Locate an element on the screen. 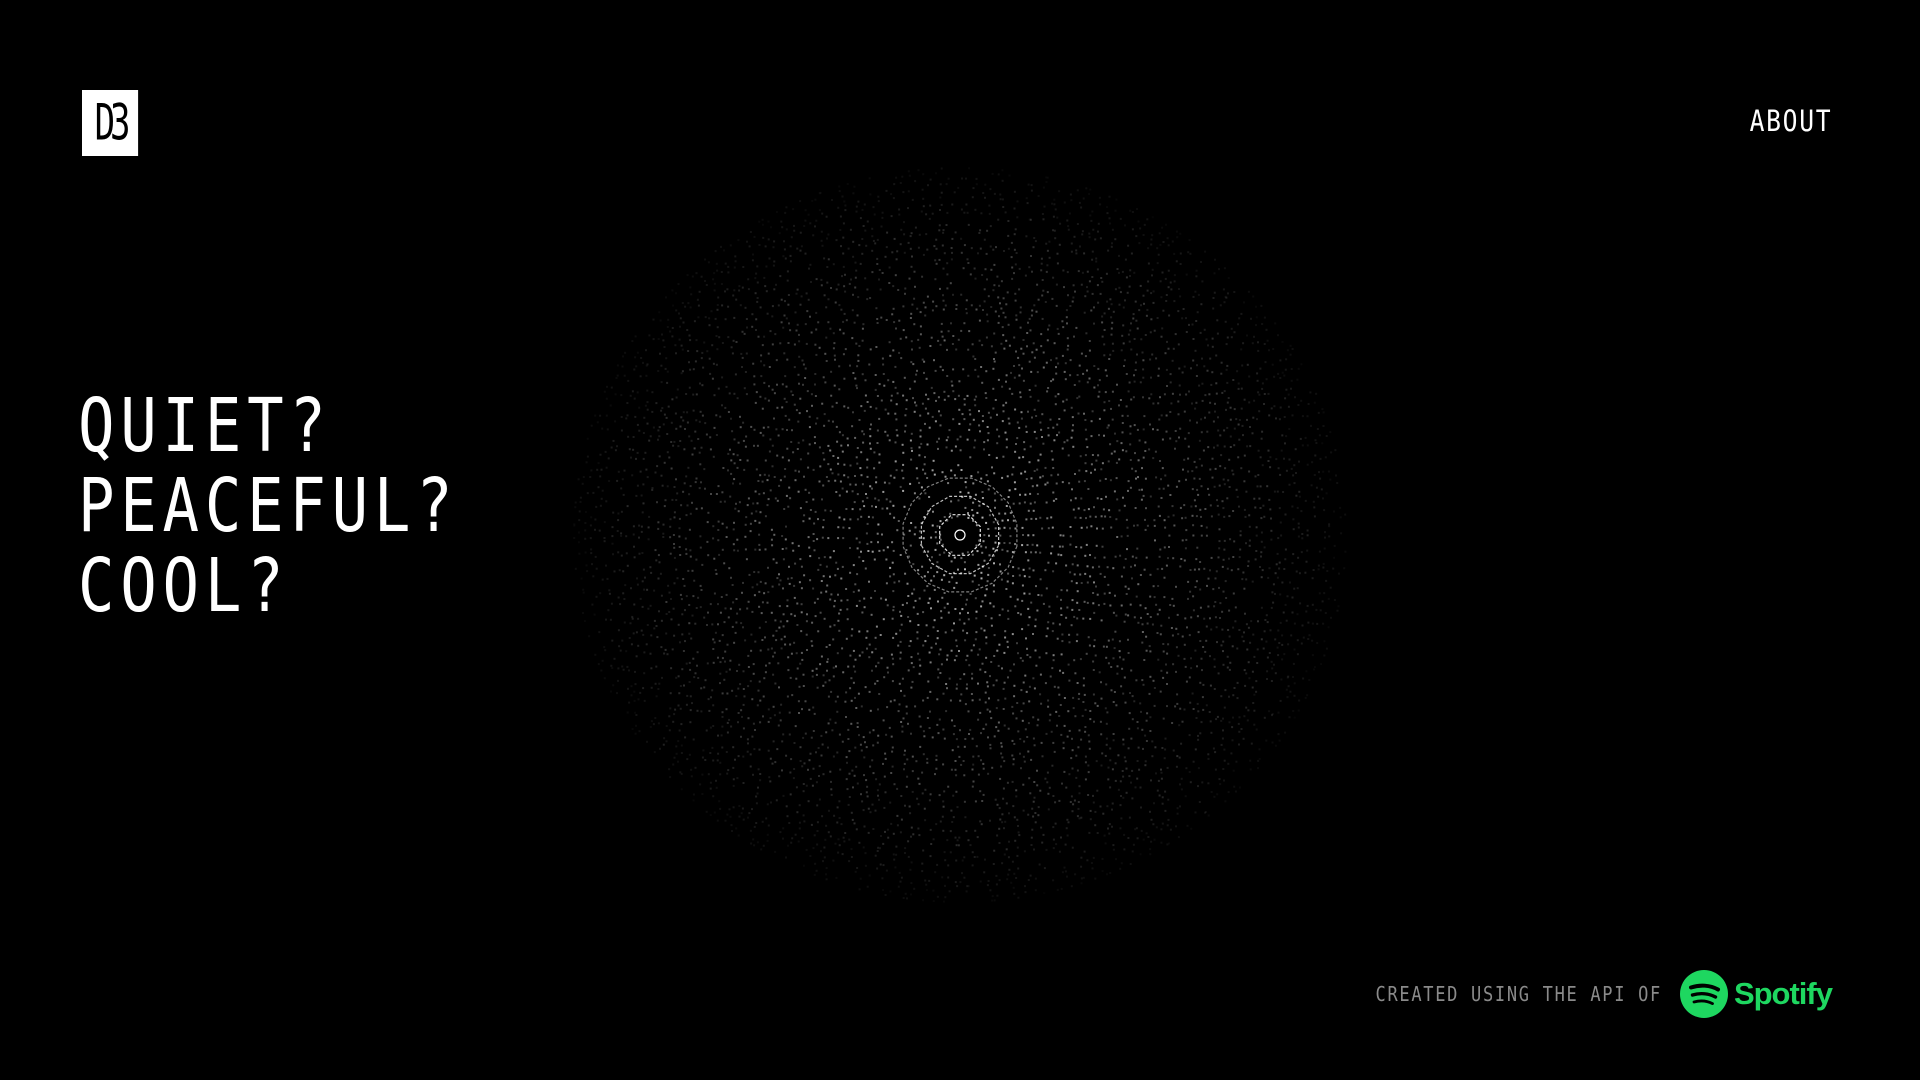 The image size is (1920, 1080). footer-credit: CREATED USING THE API OF Spotify is located at coordinates (1579, 994).